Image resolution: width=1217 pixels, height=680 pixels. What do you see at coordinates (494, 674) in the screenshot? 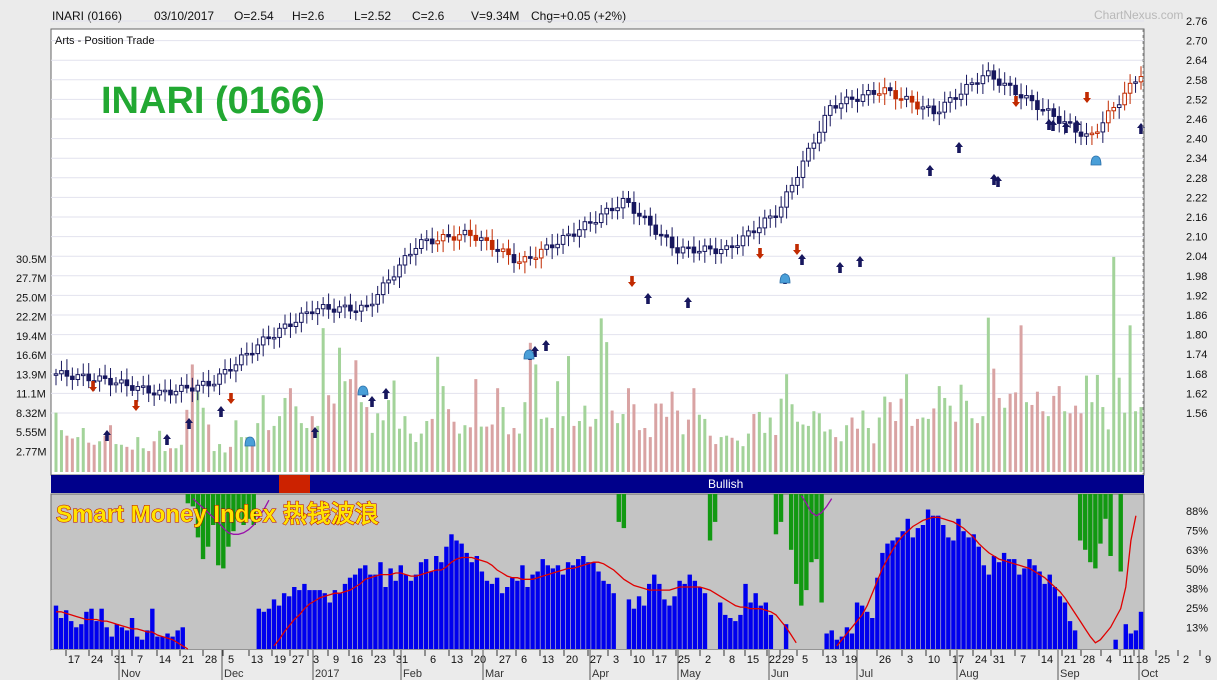
I see `month-label: Mar` at bounding box center [494, 674].